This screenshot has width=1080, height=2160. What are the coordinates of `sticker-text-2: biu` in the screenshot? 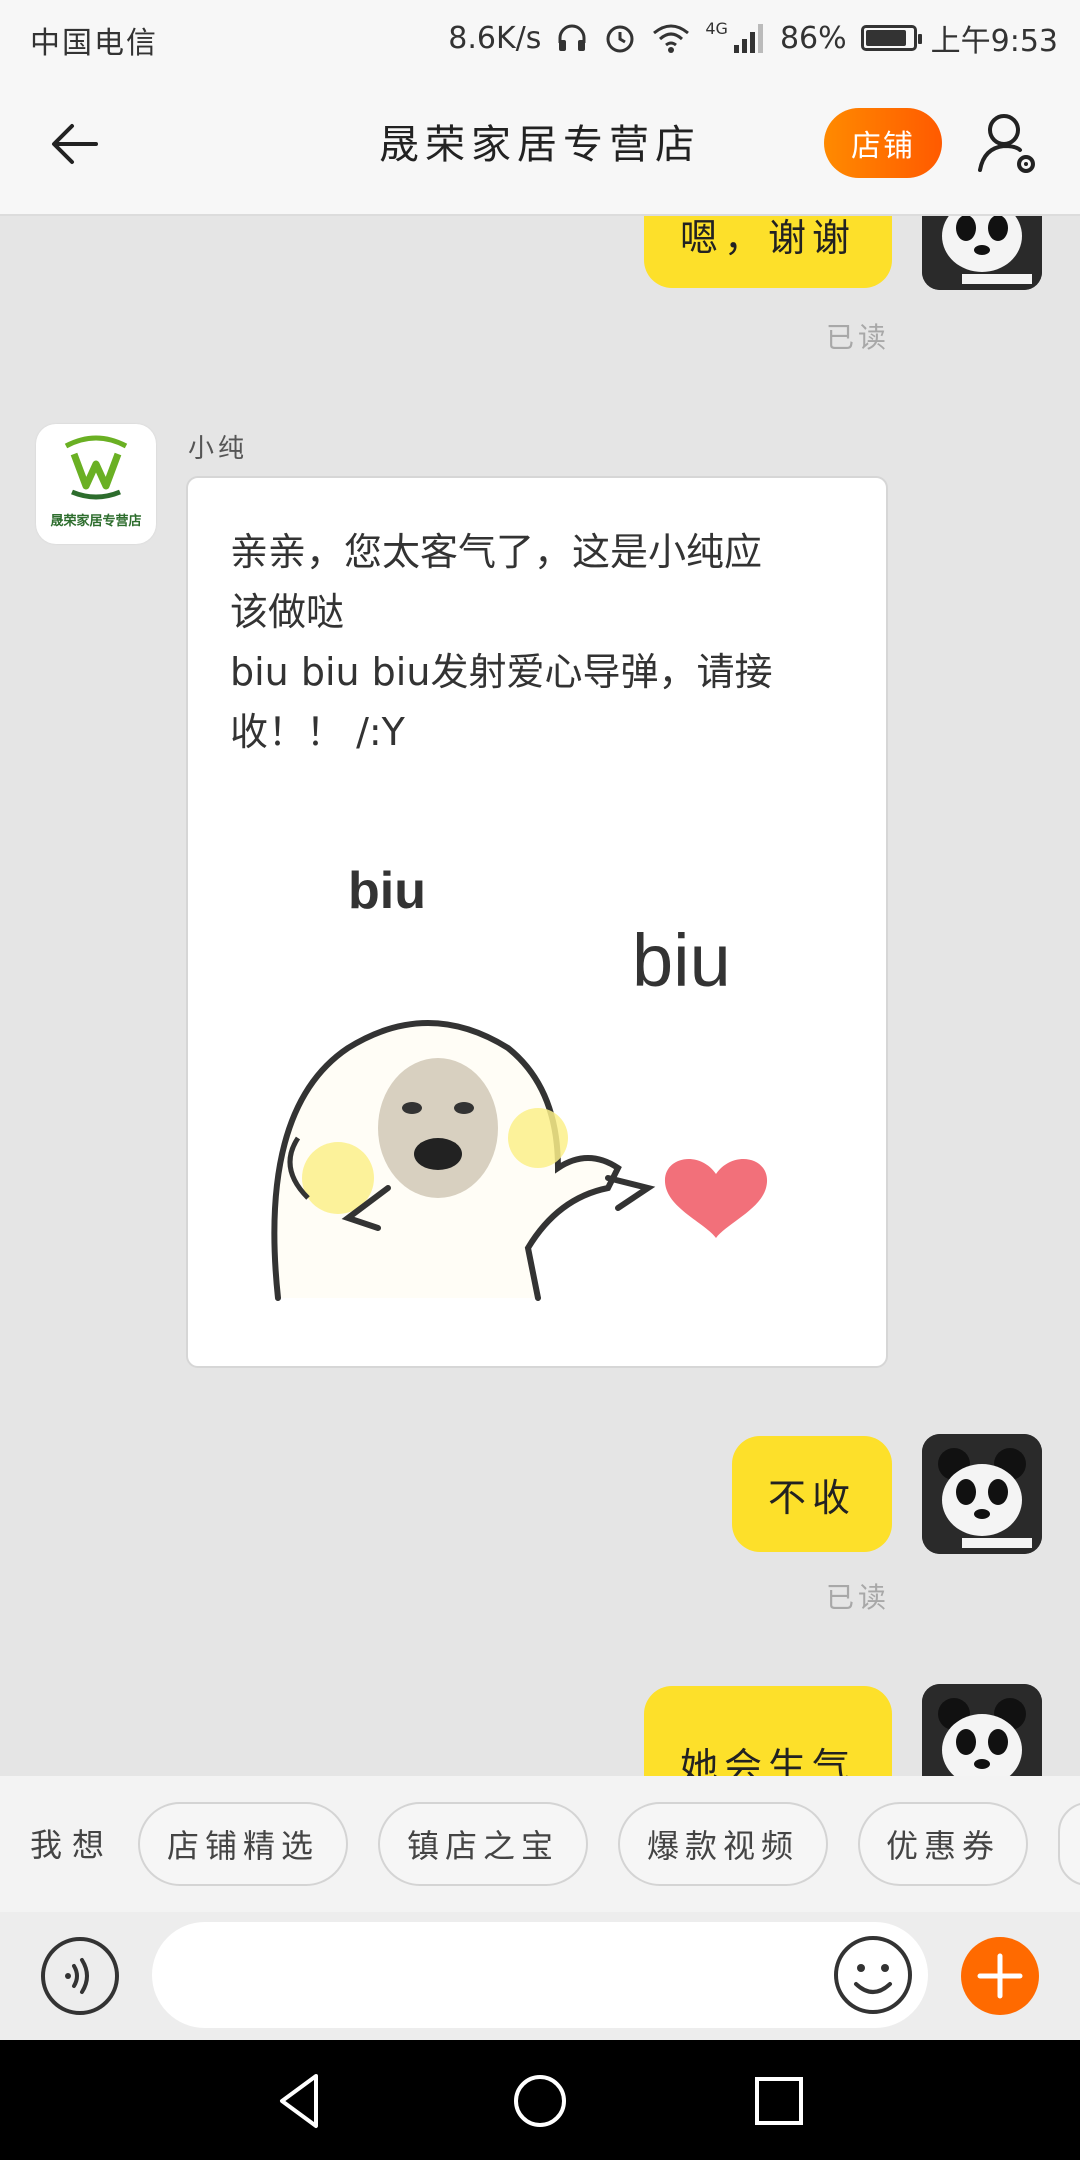 It's located at (681, 960).